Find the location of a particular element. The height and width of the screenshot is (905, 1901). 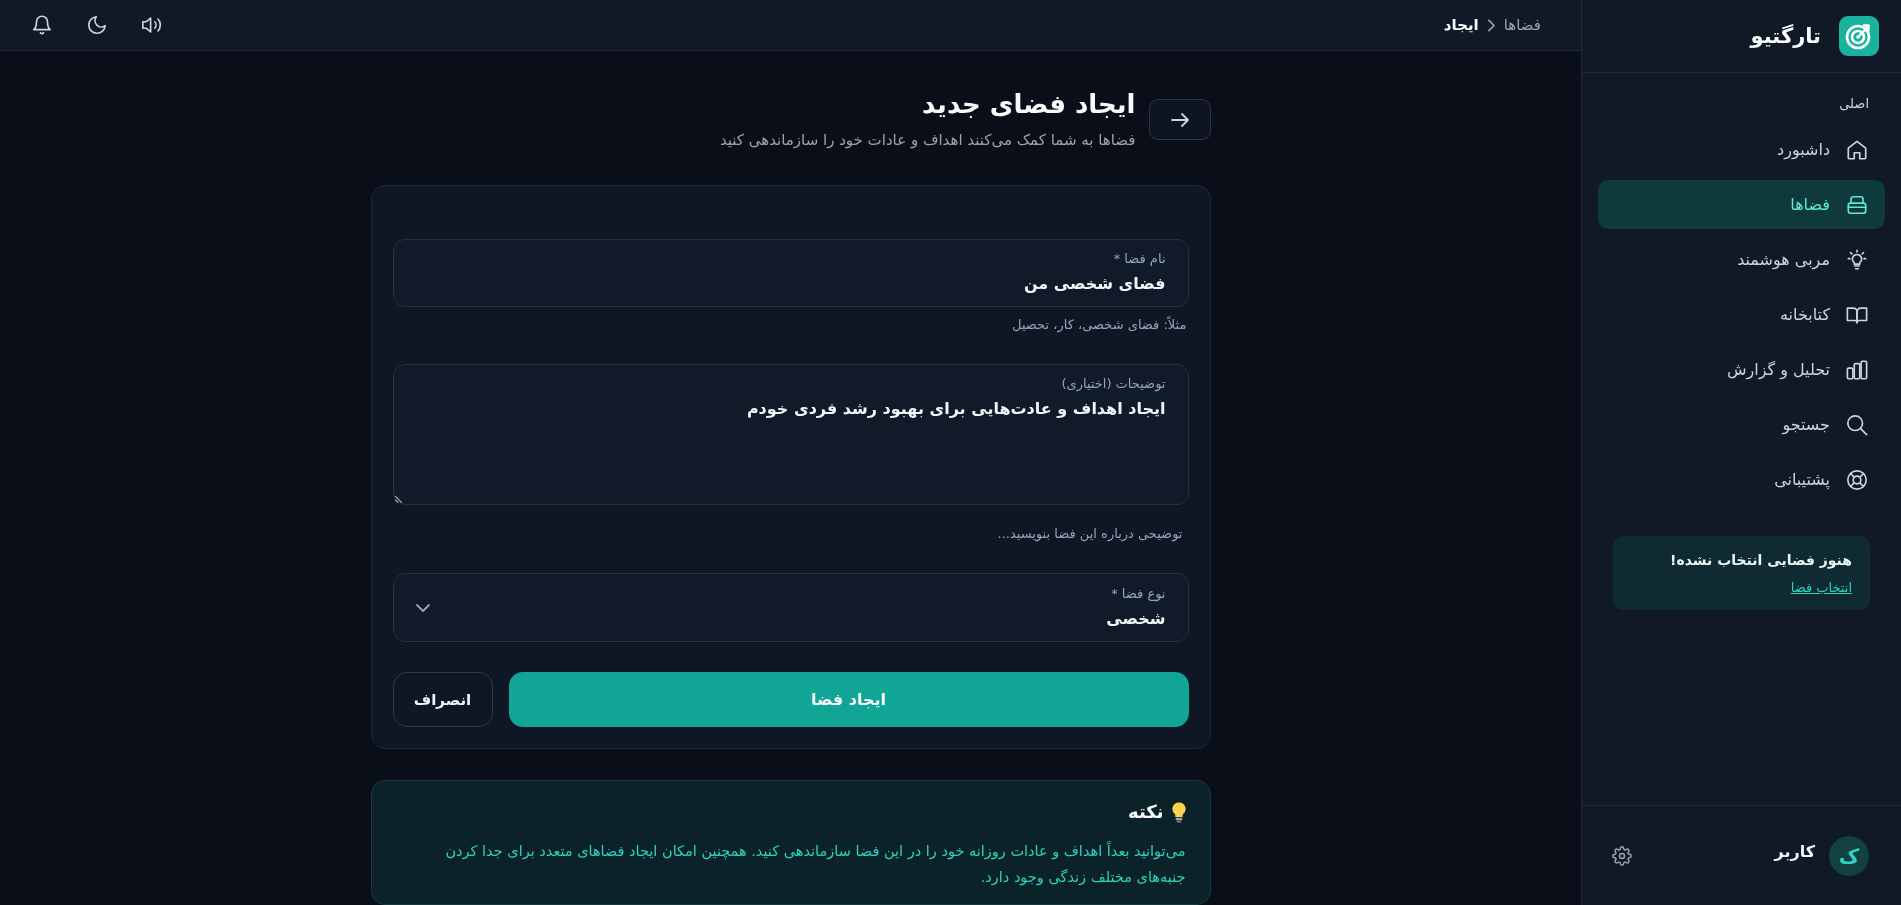

page-subtitle: فضاها به شما کمک می‌کنند اهداف و عادات خود را سازماندهی کنید is located at coordinates (927, 140).